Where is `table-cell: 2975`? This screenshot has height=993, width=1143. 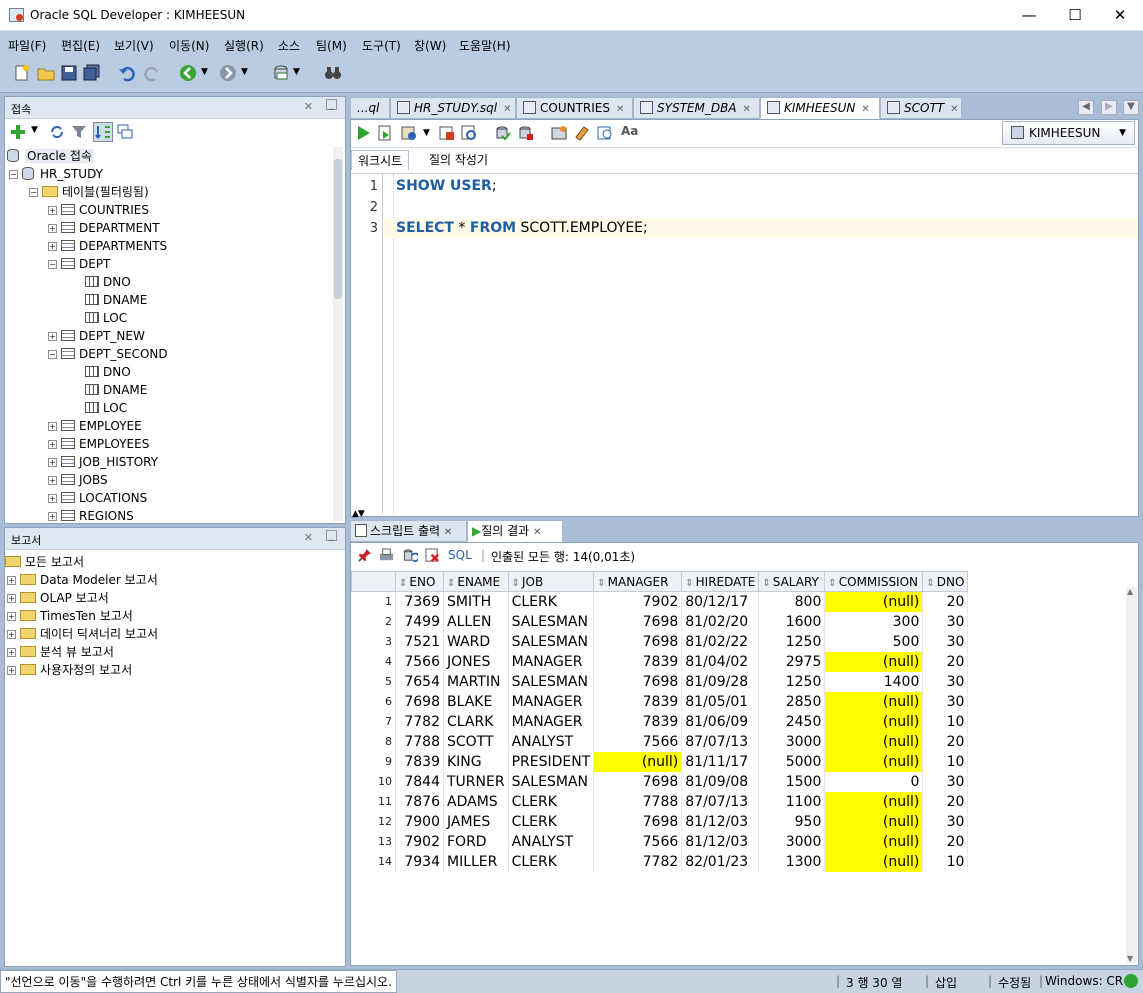 table-cell: 2975 is located at coordinates (792, 661).